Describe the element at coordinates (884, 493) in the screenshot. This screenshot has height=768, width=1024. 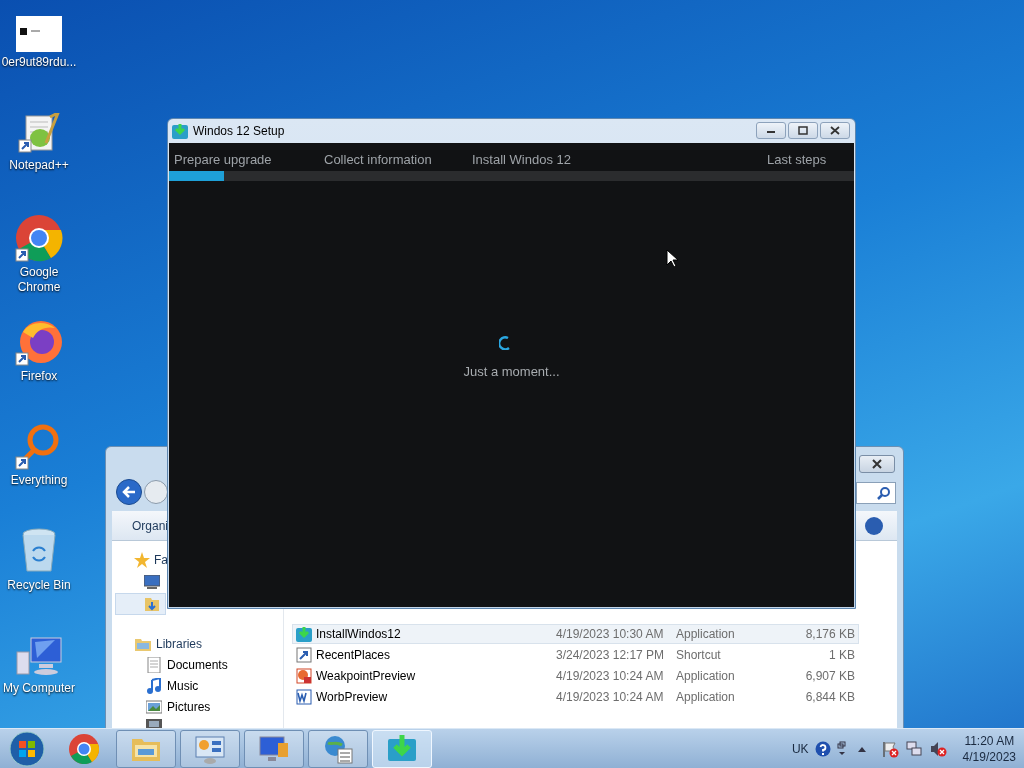
I see `search-icon` at that location.